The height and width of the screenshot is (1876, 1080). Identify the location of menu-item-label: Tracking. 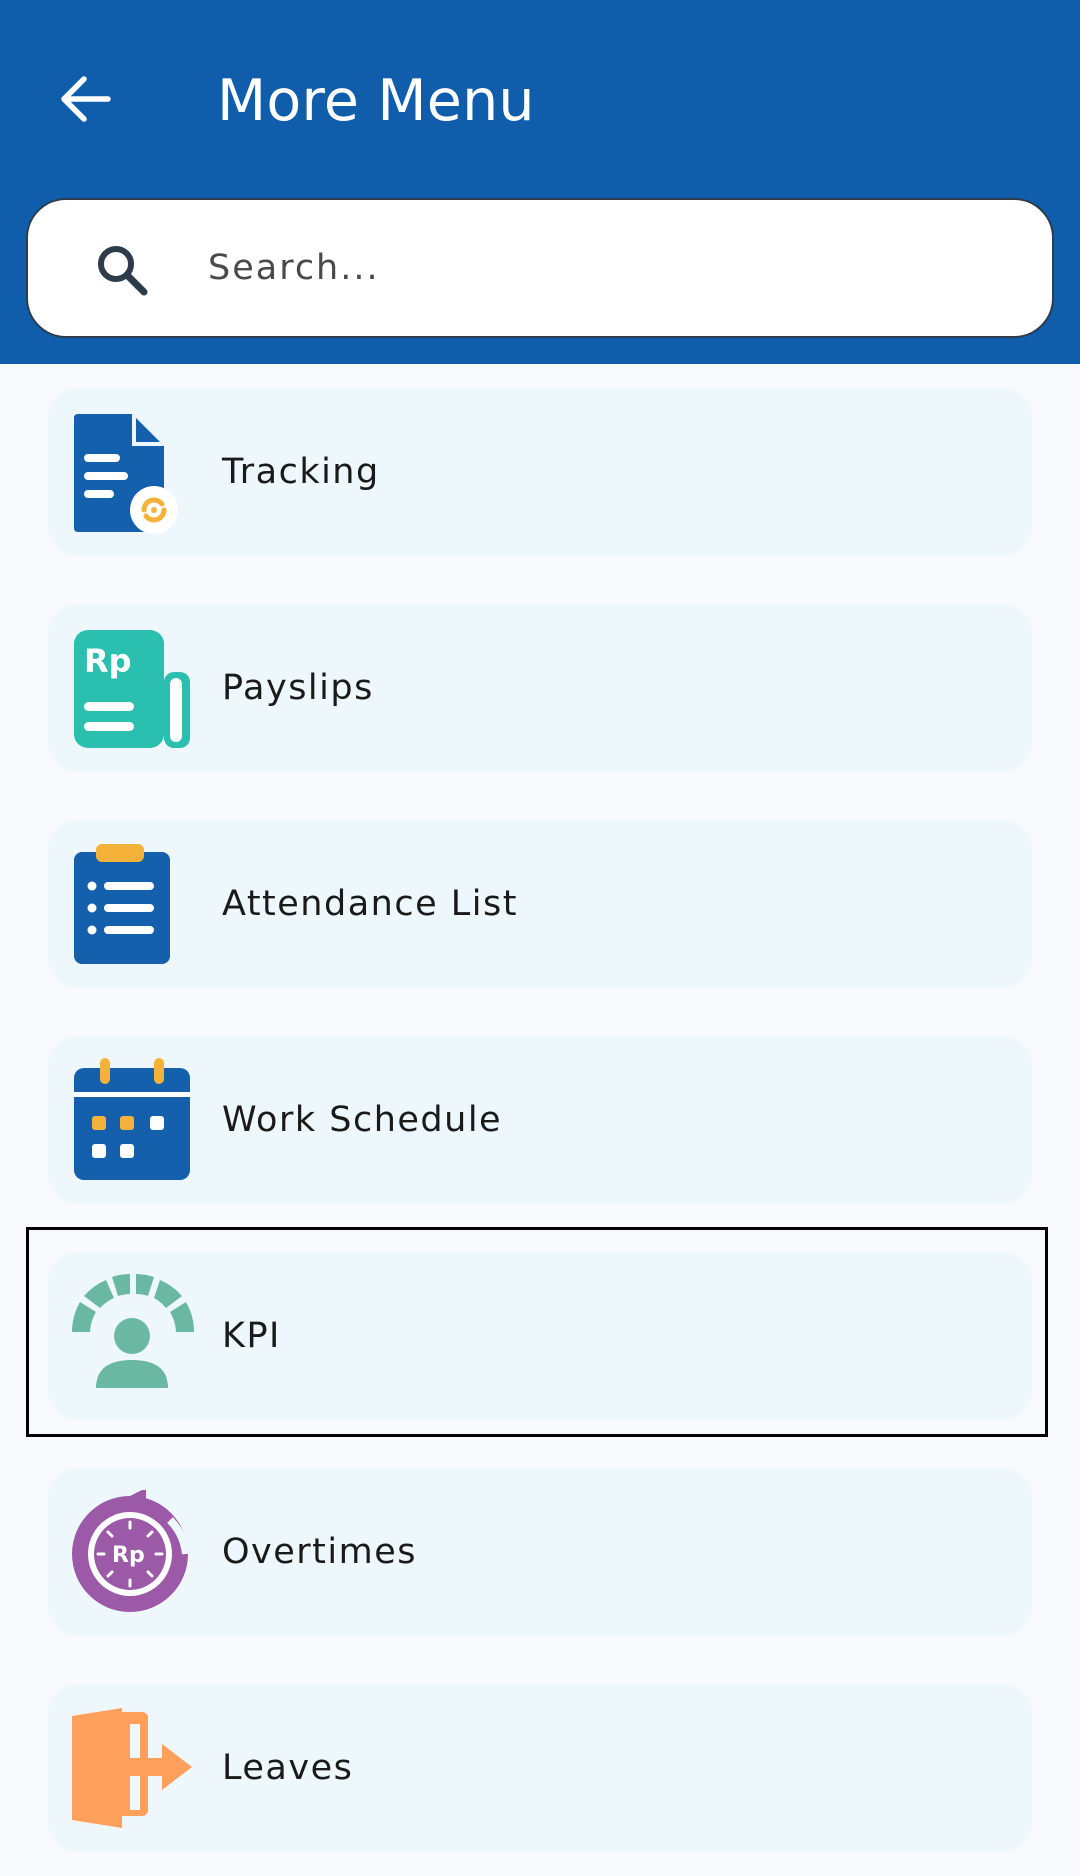
(301, 472).